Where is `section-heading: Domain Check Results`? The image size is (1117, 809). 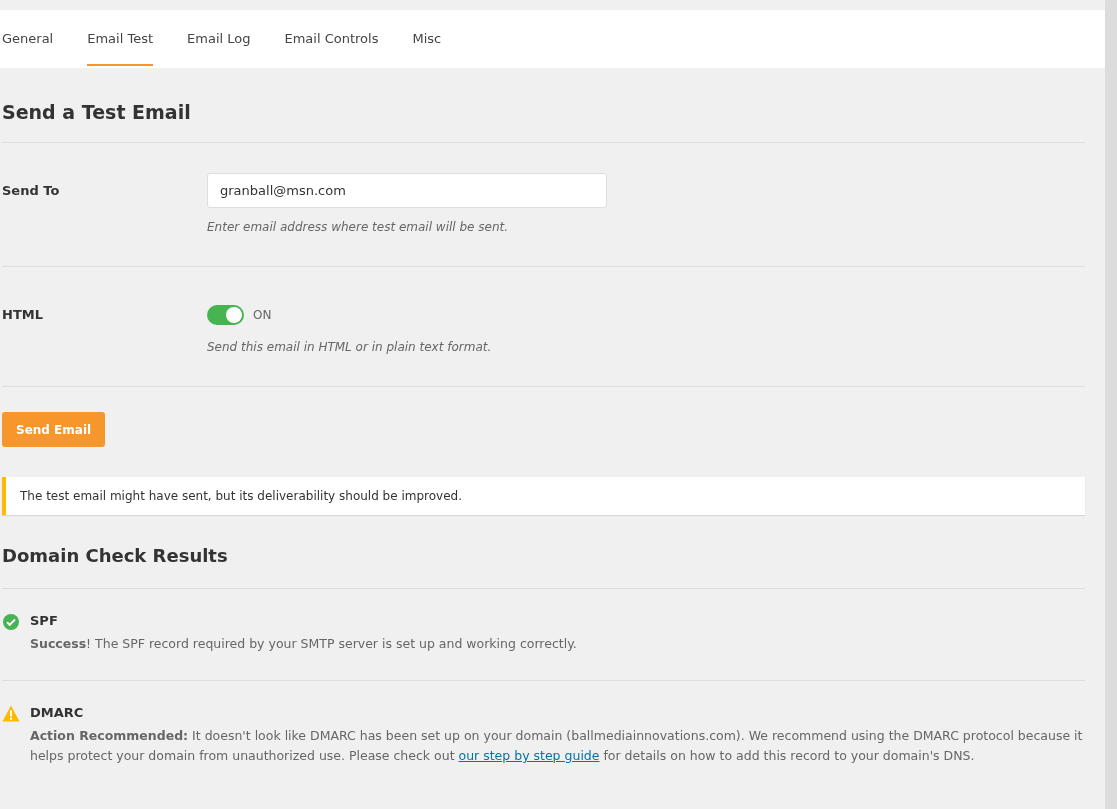 section-heading: Domain Check Results is located at coordinates (115, 556).